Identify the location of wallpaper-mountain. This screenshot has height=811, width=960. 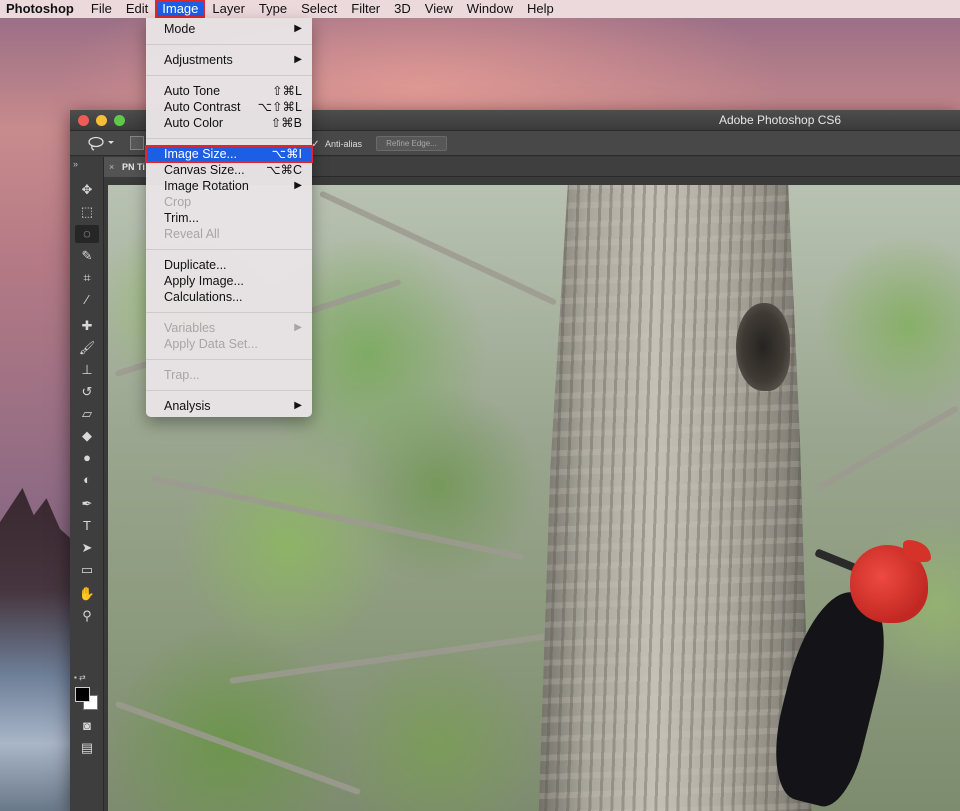
(37, 649).